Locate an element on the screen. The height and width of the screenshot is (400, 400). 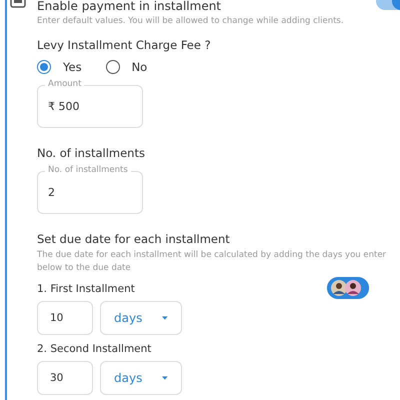
installment-label: 1. First Installment is located at coordinates (86, 289).